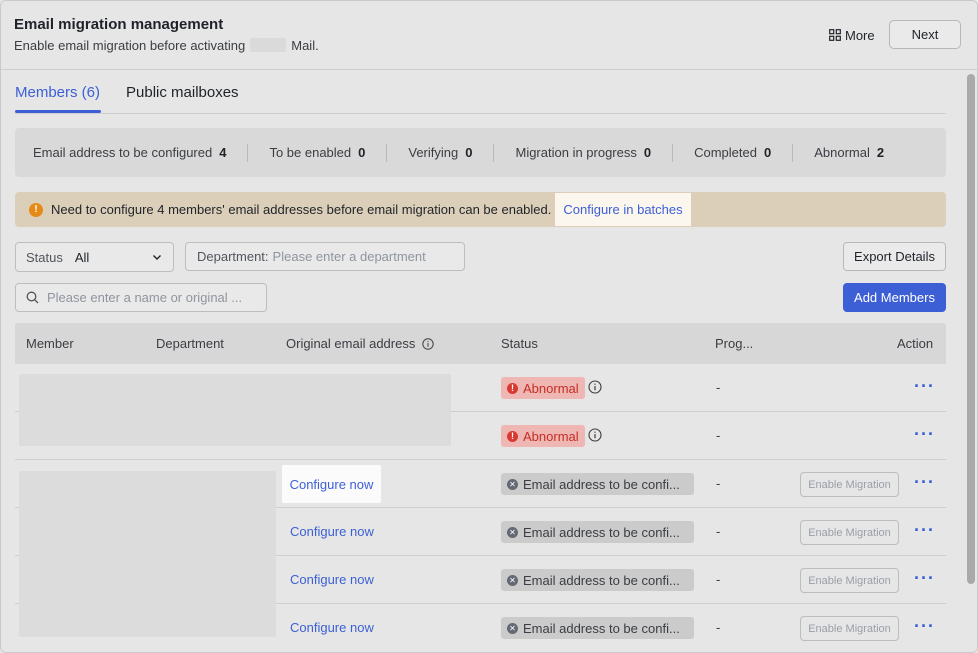  I want to click on stat-migration-in-progress: Migration in progress 0, so click(583, 152).